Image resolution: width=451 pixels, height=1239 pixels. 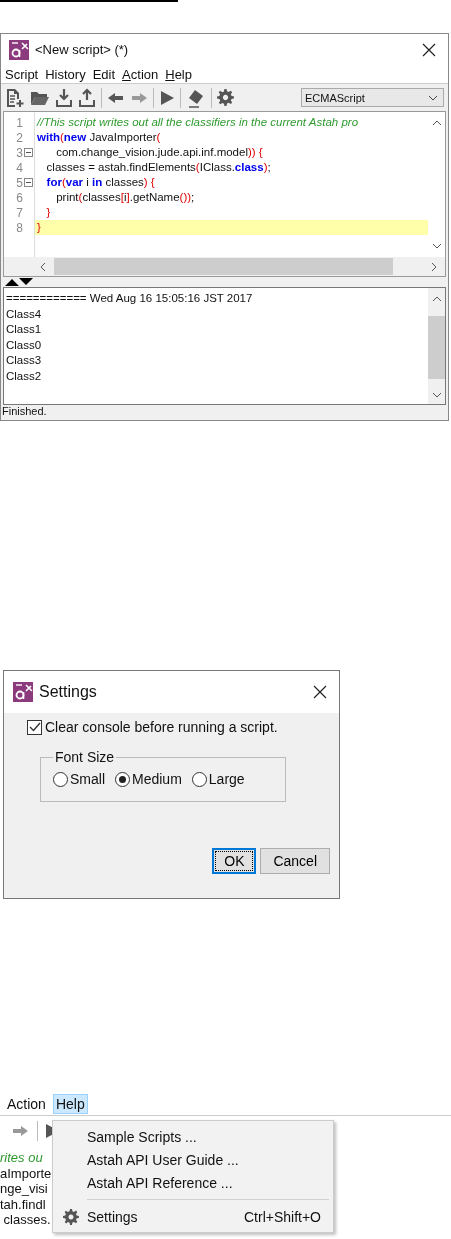 What do you see at coordinates (26, 1173) in the screenshot?
I see `code-line: aImporte` at bounding box center [26, 1173].